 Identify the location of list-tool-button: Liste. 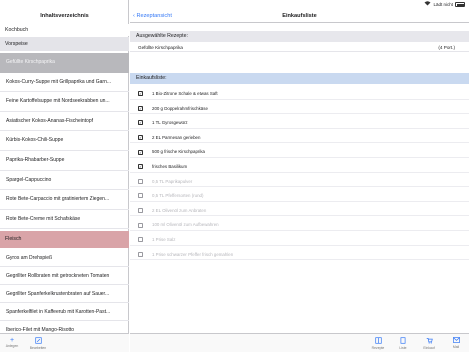
(403, 343).